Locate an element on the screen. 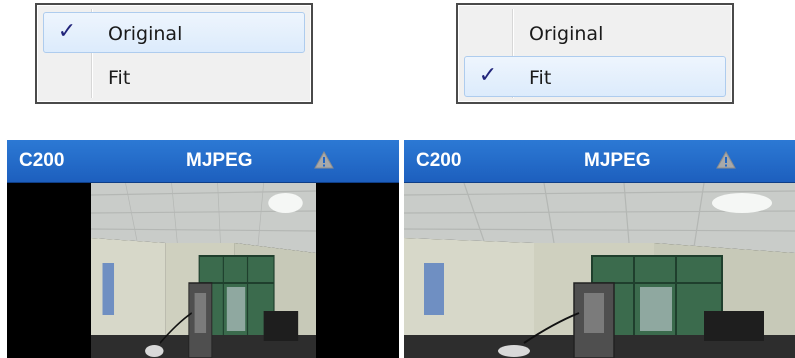 This screenshot has width=795, height=358. display-mode-menu-original: ✓ Original Fit is located at coordinates (174, 53).